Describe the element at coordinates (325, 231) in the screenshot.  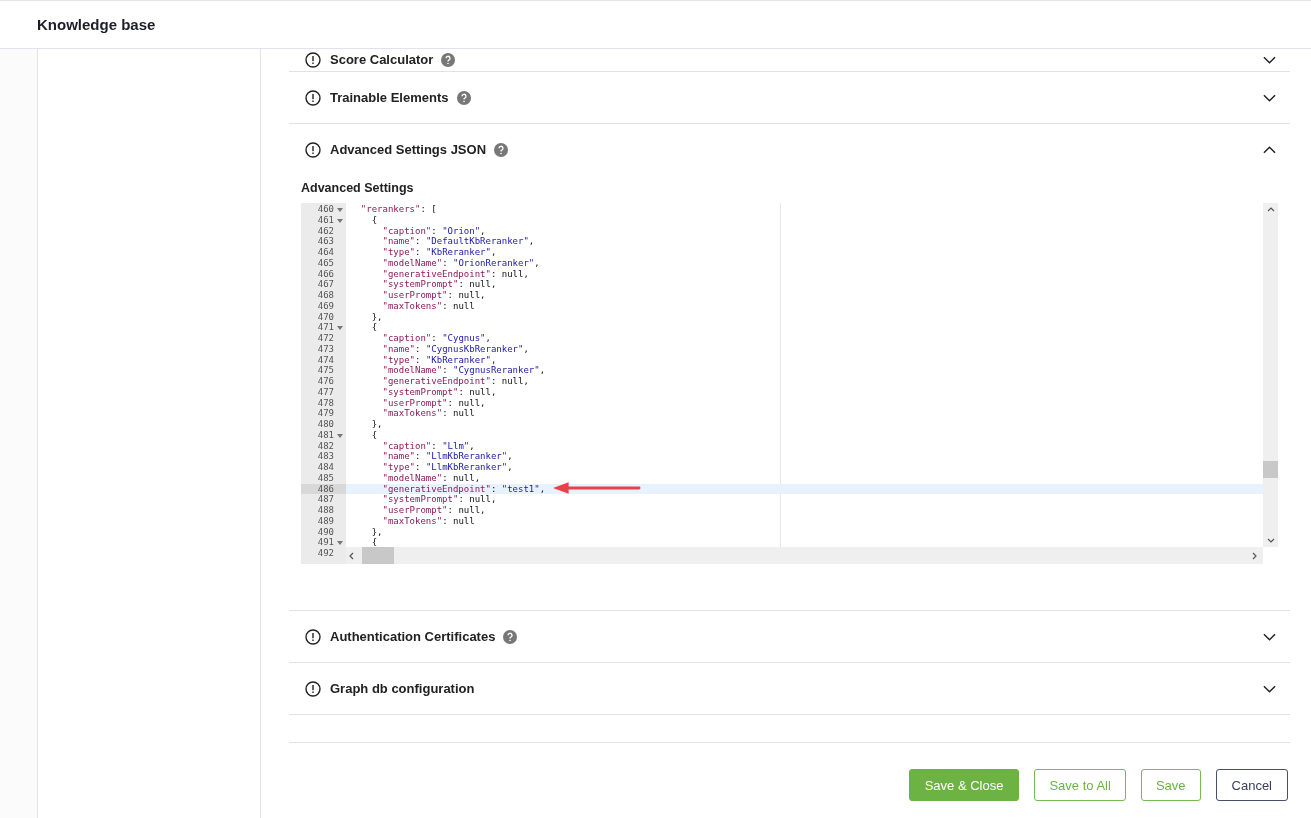
I see `line-number: 462` at that location.